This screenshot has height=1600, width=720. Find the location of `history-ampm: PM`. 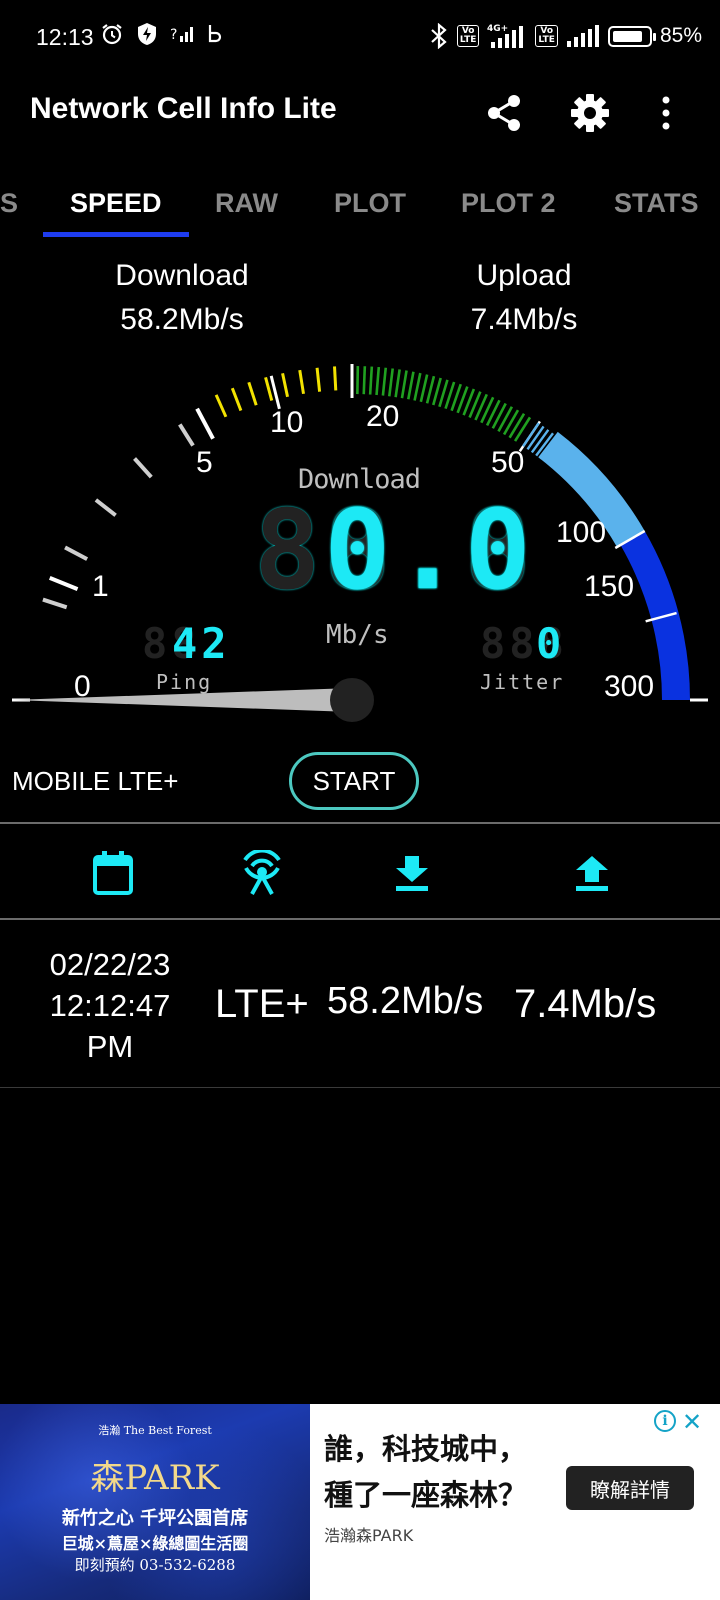

history-ampm: PM is located at coordinates (110, 1046).